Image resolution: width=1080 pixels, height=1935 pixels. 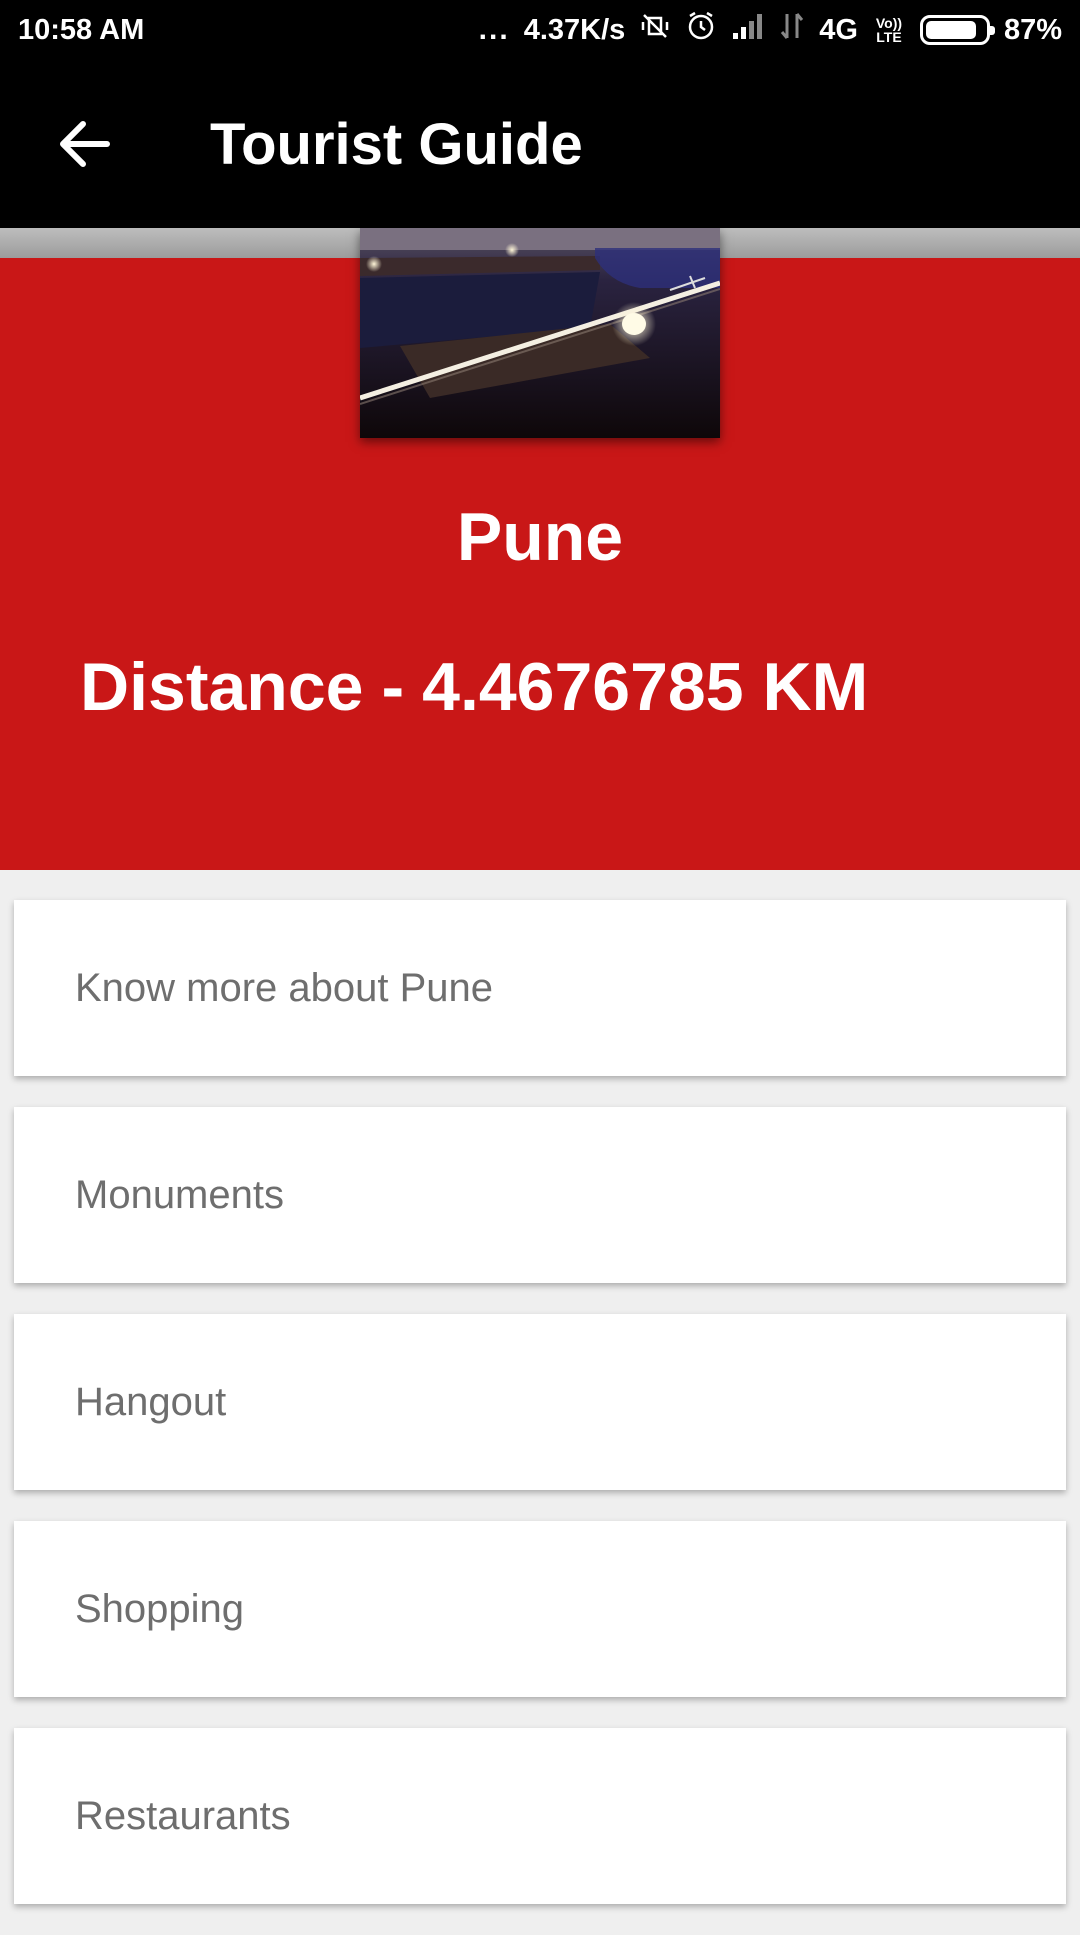 What do you see at coordinates (284, 987) in the screenshot?
I see `menu-item-label: Know more about Pune` at bounding box center [284, 987].